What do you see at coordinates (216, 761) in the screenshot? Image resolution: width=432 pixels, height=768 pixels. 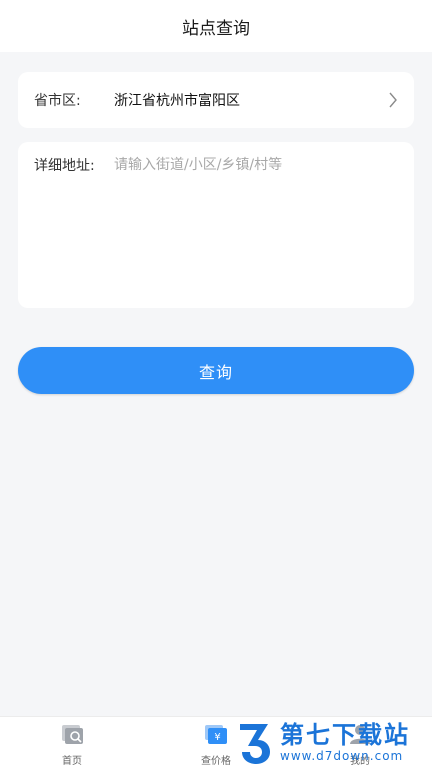 I see `tab-price-label: 查价格` at bounding box center [216, 761].